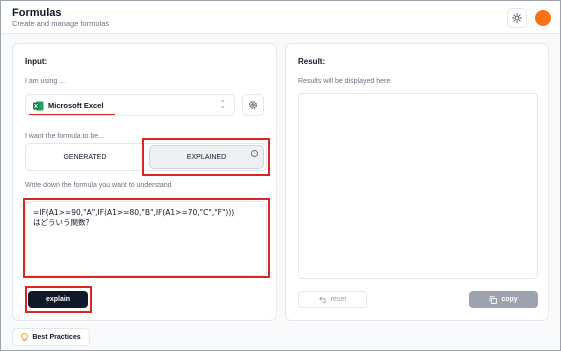 The image size is (561, 351). What do you see at coordinates (322, 299) in the screenshot?
I see `undo-icon` at bounding box center [322, 299].